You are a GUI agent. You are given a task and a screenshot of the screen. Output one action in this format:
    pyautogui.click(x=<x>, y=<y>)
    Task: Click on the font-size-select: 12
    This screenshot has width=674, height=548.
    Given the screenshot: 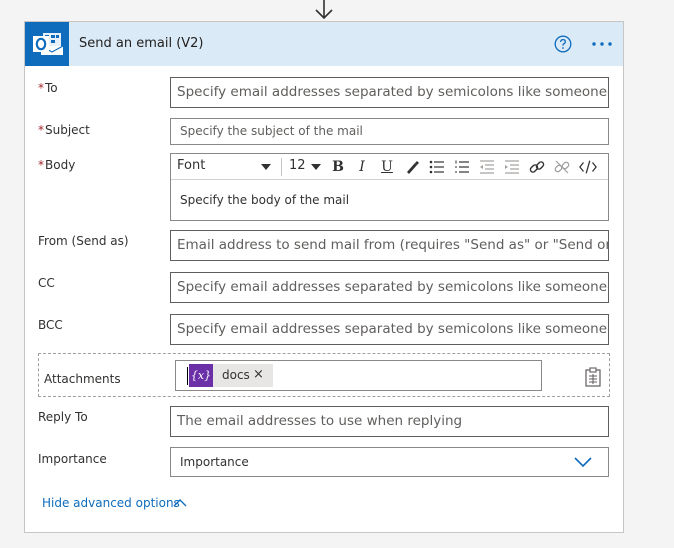 What is the action you would take?
    pyautogui.click(x=297, y=165)
    